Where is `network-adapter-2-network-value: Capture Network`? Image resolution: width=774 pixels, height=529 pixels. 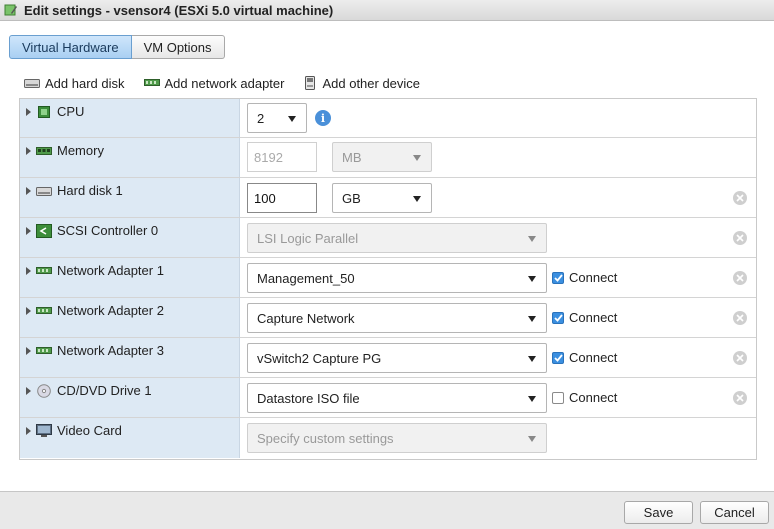
network-adapter-2-network-value: Capture Network is located at coordinates (306, 318).